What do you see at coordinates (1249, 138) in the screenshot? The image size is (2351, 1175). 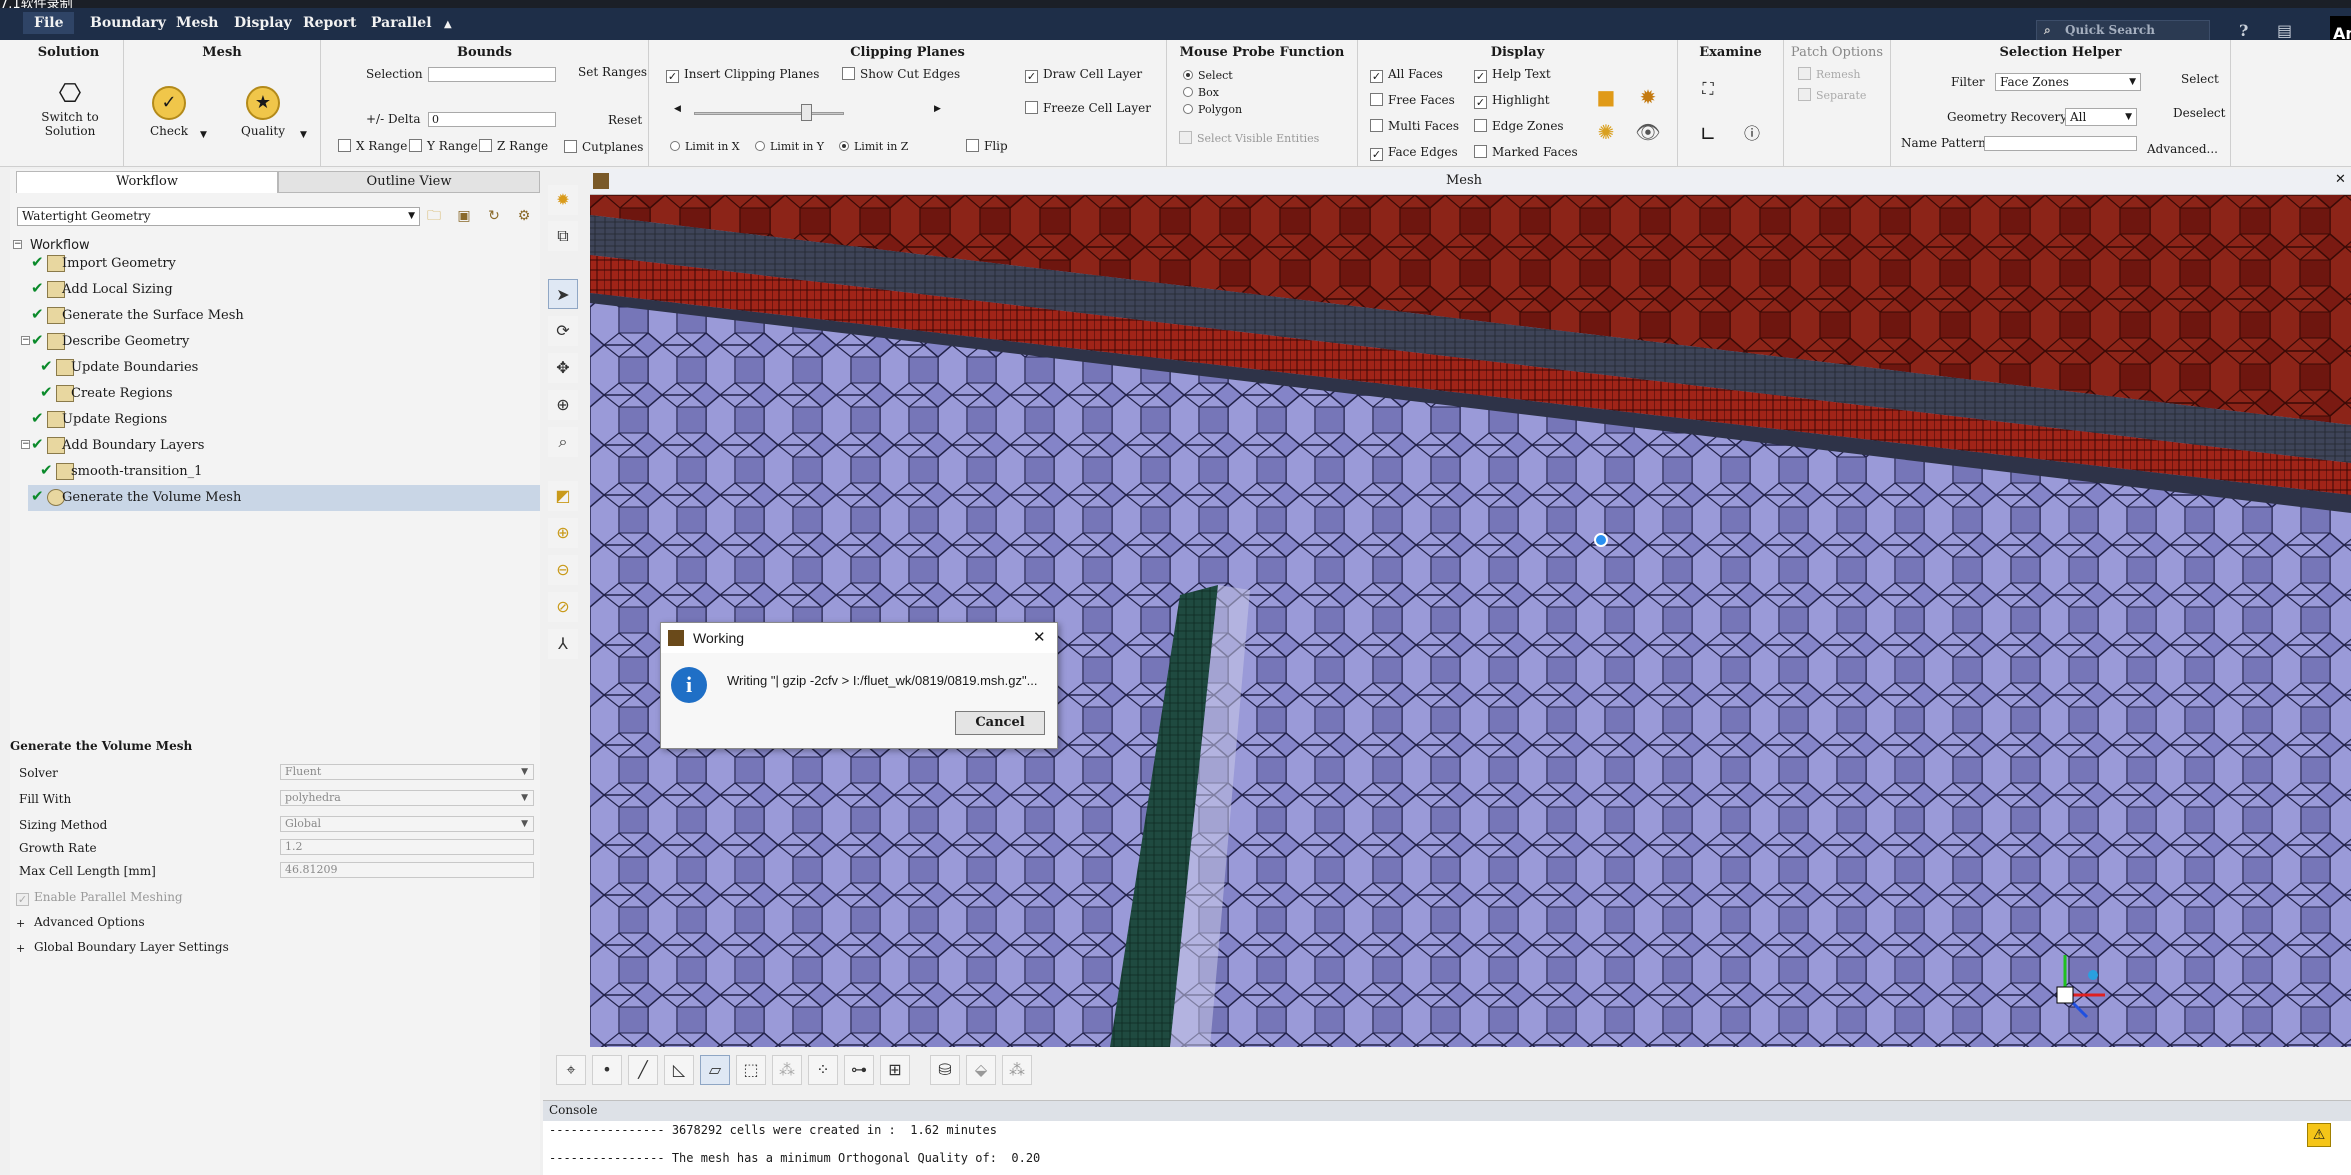 I see `select-visible-checkbox: Select Visible Entities` at bounding box center [1249, 138].